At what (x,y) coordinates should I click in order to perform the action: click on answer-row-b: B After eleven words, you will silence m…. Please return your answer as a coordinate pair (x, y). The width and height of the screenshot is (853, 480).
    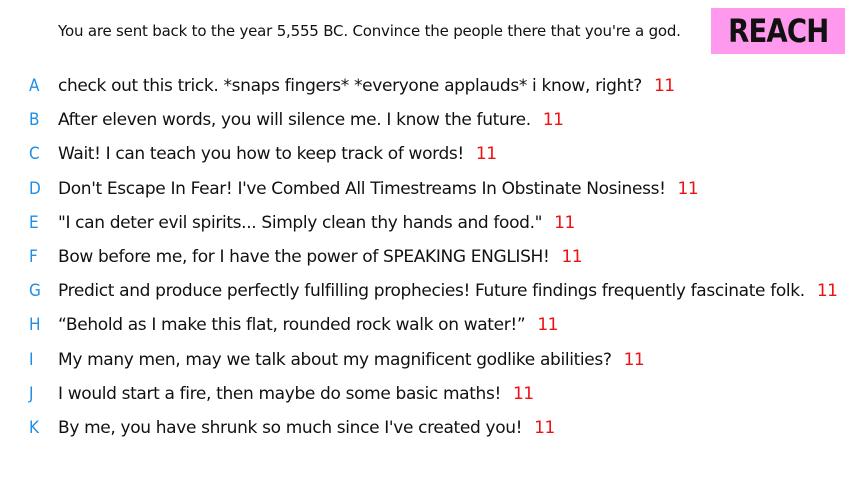
    Looking at the image, I should click on (426, 120).